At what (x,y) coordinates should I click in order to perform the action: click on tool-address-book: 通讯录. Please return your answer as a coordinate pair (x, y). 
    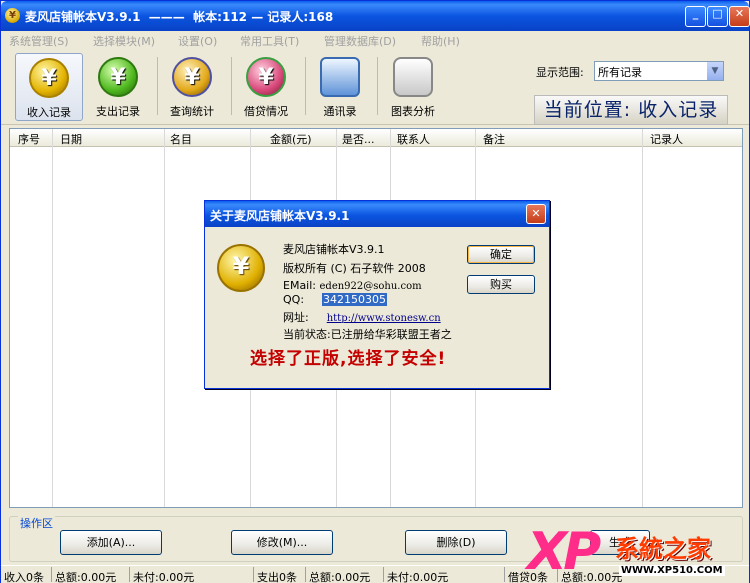
    Looking at the image, I should click on (340, 87).